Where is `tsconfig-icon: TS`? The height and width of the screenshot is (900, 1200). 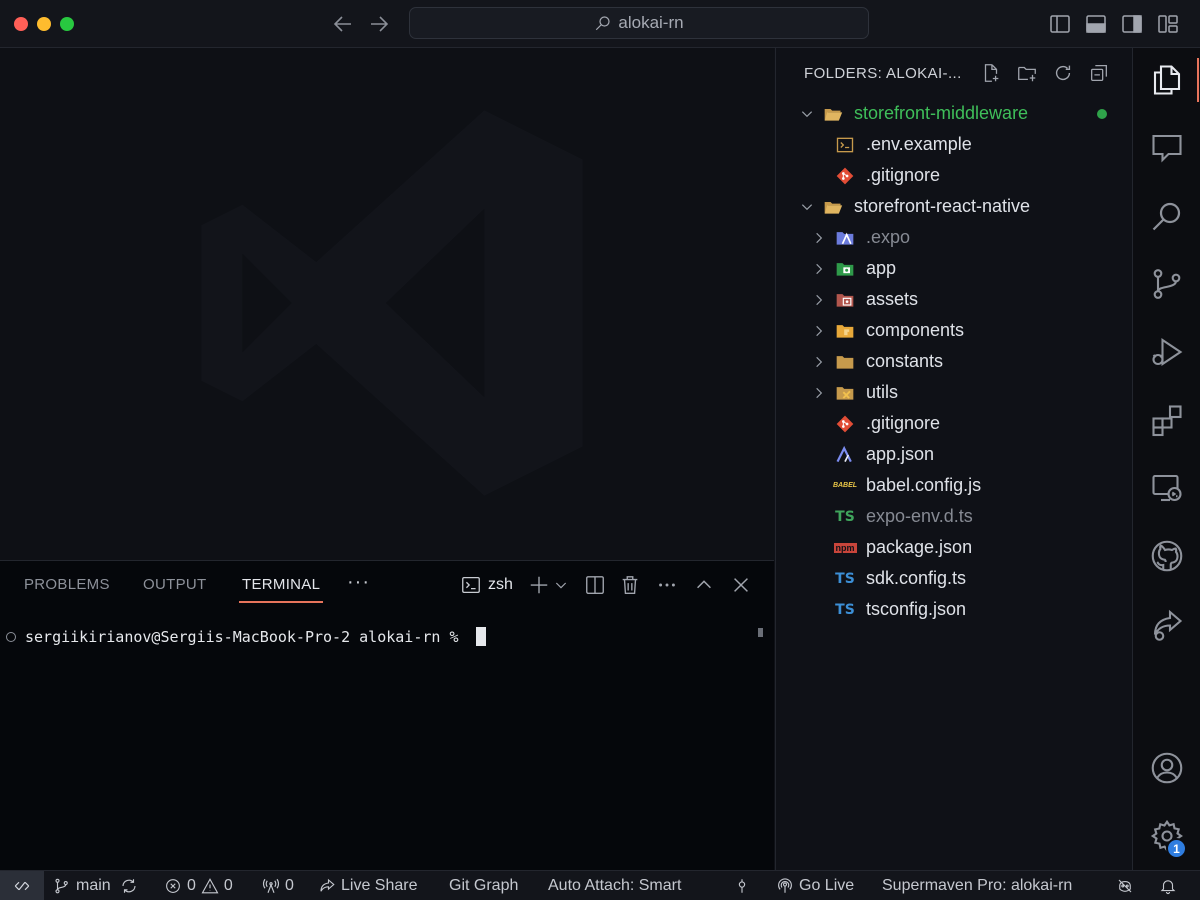 tsconfig-icon: TS is located at coordinates (845, 610).